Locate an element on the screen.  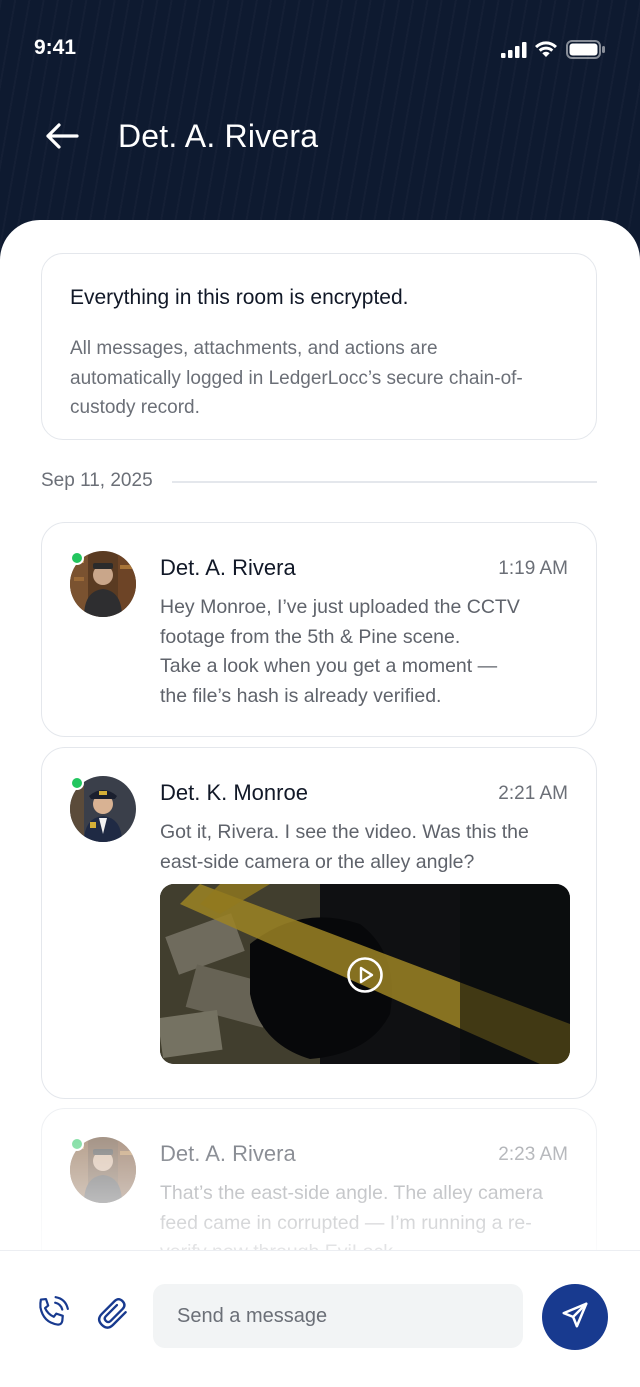
back-button is located at coordinates (62, 138).